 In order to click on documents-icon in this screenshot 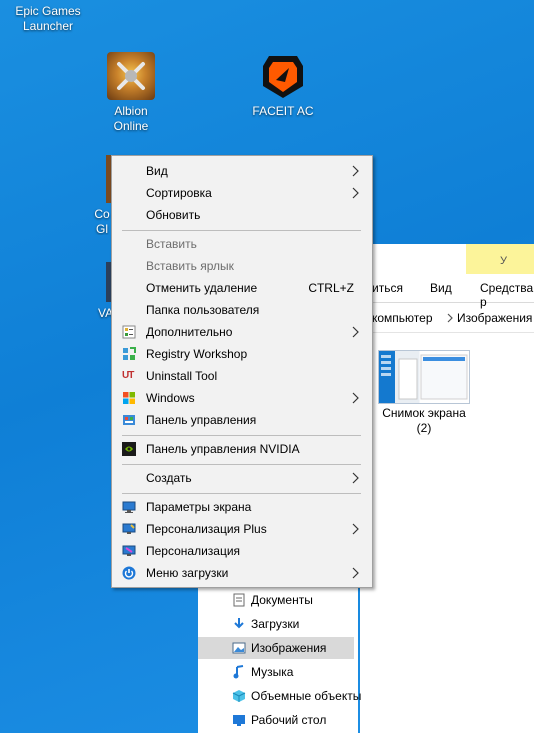, I will do `click(239, 600)`.